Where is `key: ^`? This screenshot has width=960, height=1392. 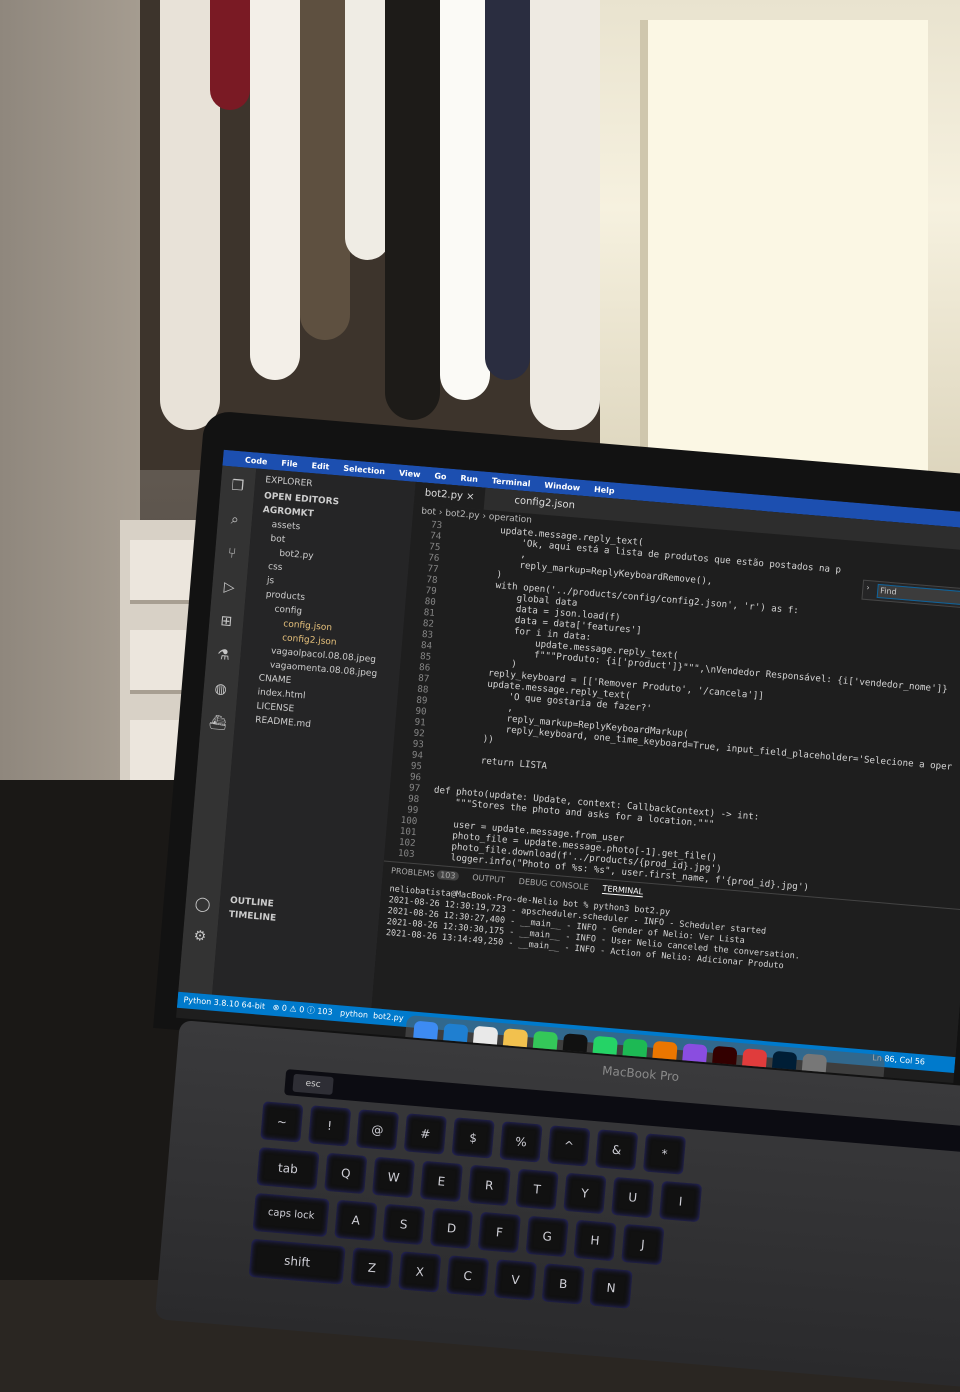 key: ^ is located at coordinates (569, 1146).